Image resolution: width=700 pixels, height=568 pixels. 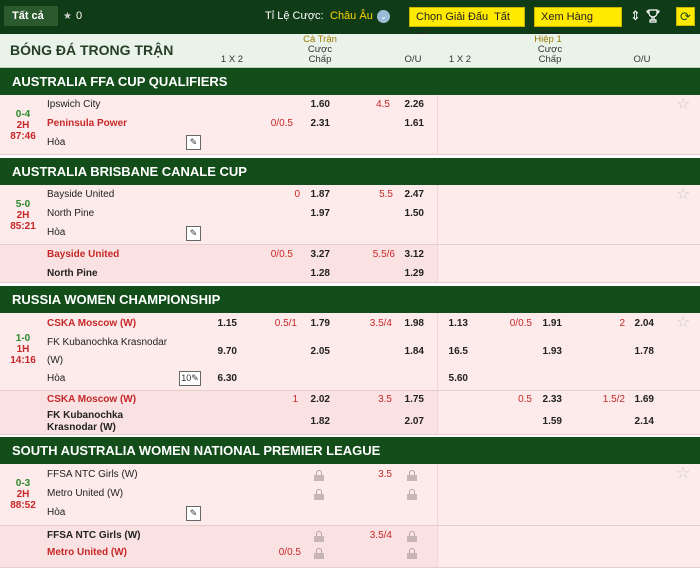 What do you see at coordinates (315, 400) in the screenshot?
I see `handicap-home-odds: 2.02` at bounding box center [315, 400].